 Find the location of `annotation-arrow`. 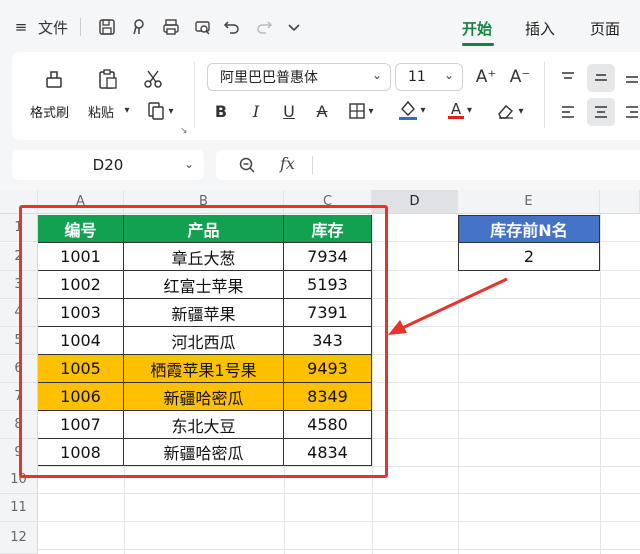

annotation-arrow is located at coordinates (448, 306).